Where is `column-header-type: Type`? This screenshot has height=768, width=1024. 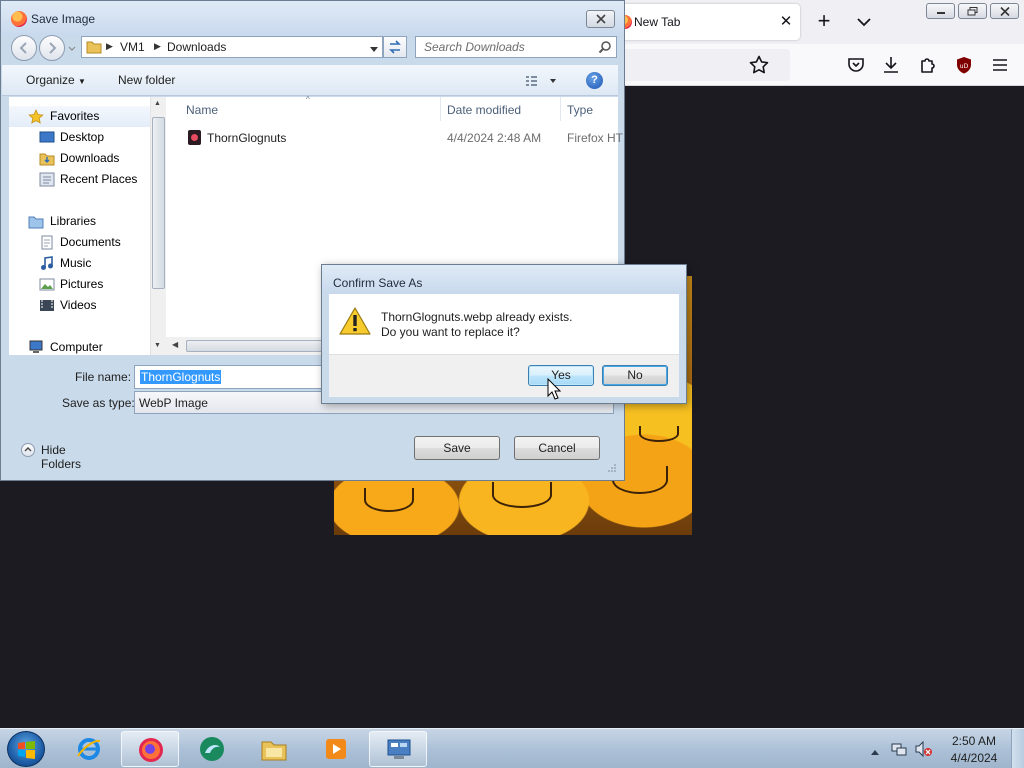
column-header-type: Type is located at coordinates (580, 110).